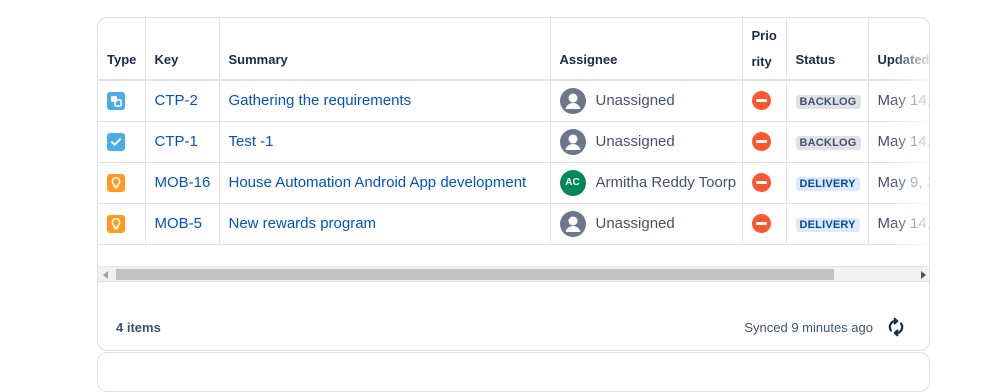 Image resolution: width=999 pixels, height=392 pixels. What do you see at coordinates (378, 182) in the screenshot?
I see `issue-summary-link: House Automation Android App development` at bounding box center [378, 182].